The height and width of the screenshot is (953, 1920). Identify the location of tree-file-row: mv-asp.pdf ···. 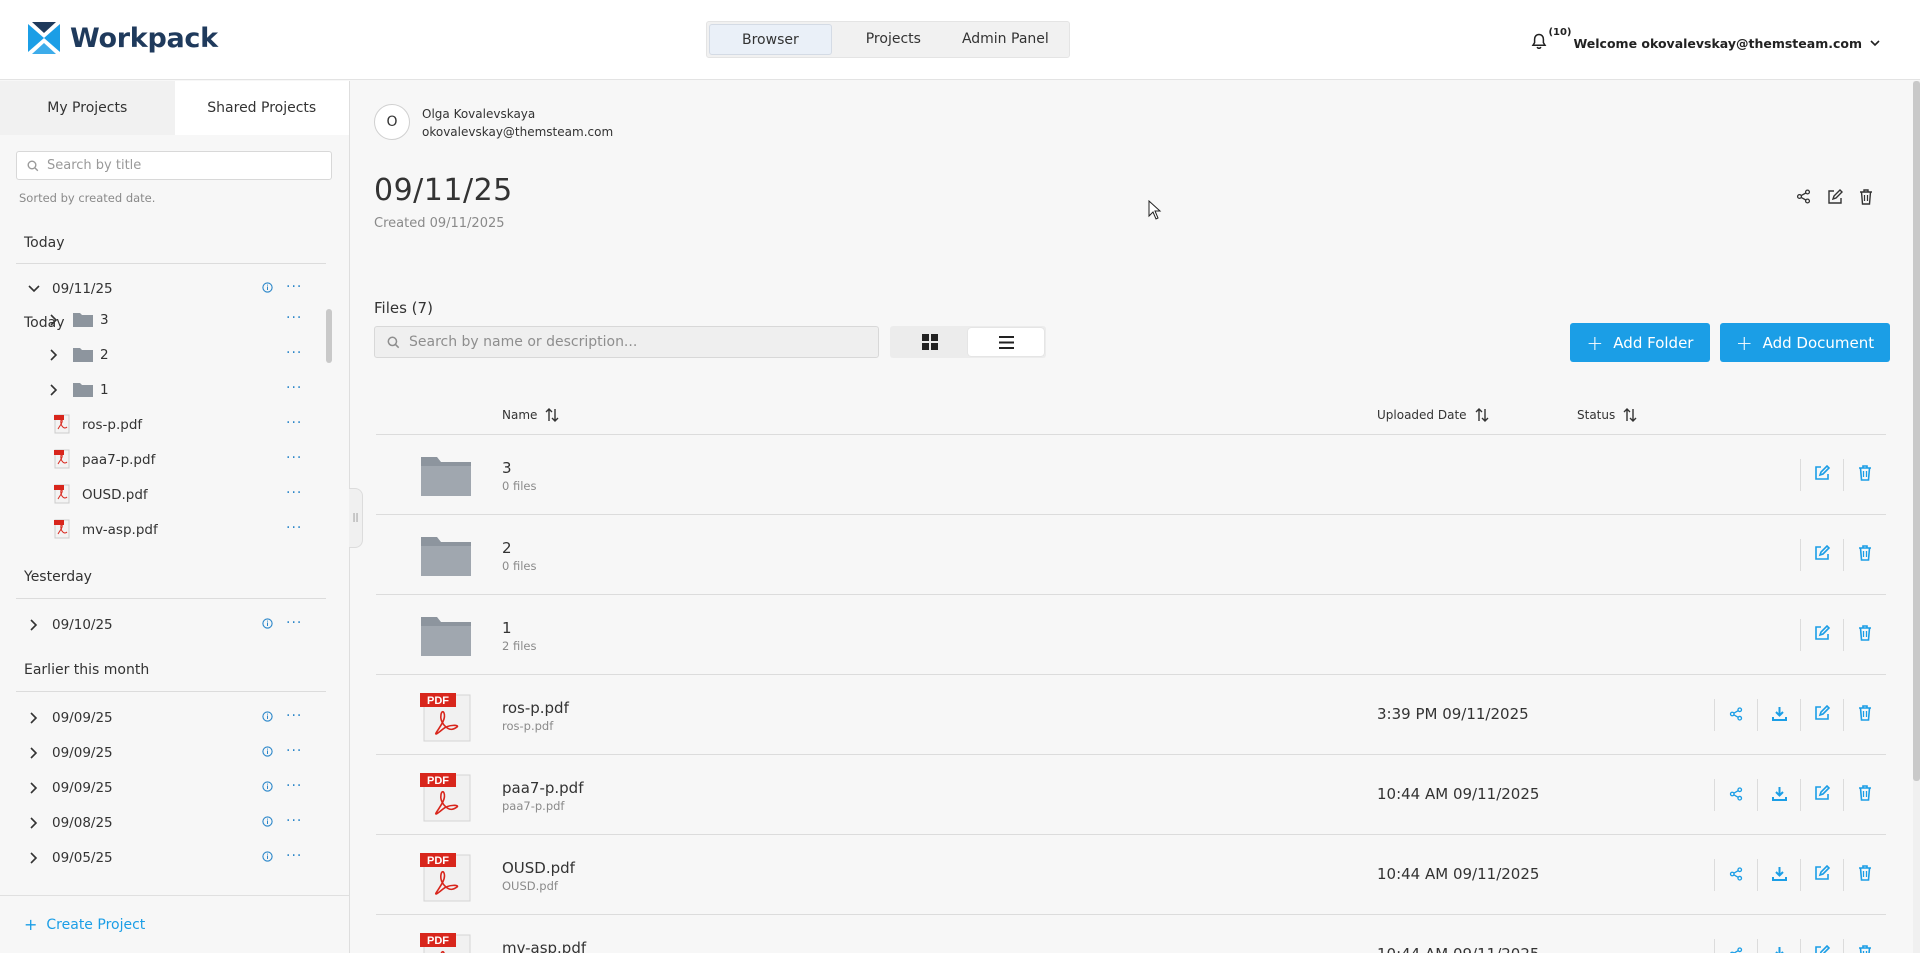
(166, 530).